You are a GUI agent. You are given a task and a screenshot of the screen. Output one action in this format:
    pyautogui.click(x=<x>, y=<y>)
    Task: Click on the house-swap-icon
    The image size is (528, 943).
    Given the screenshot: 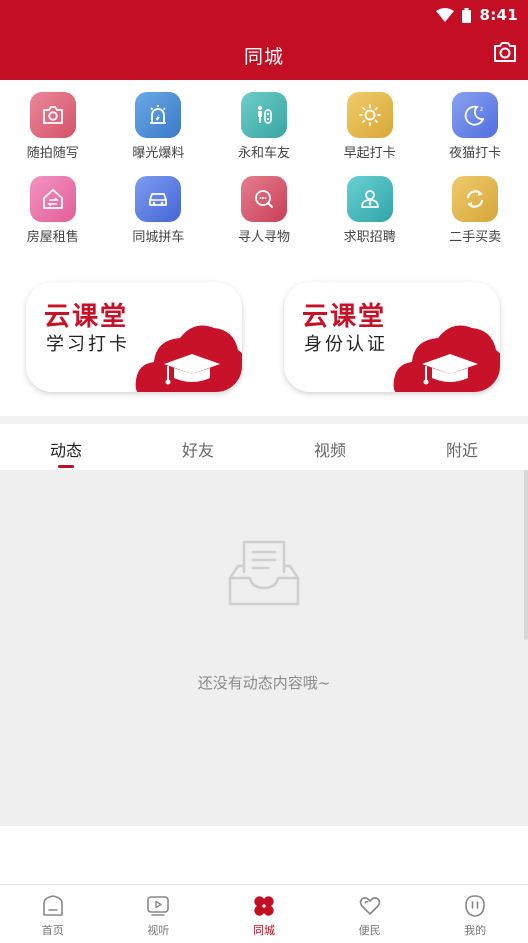 What is the action you would take?
    pyautogui.click(x=52, y=199)
    